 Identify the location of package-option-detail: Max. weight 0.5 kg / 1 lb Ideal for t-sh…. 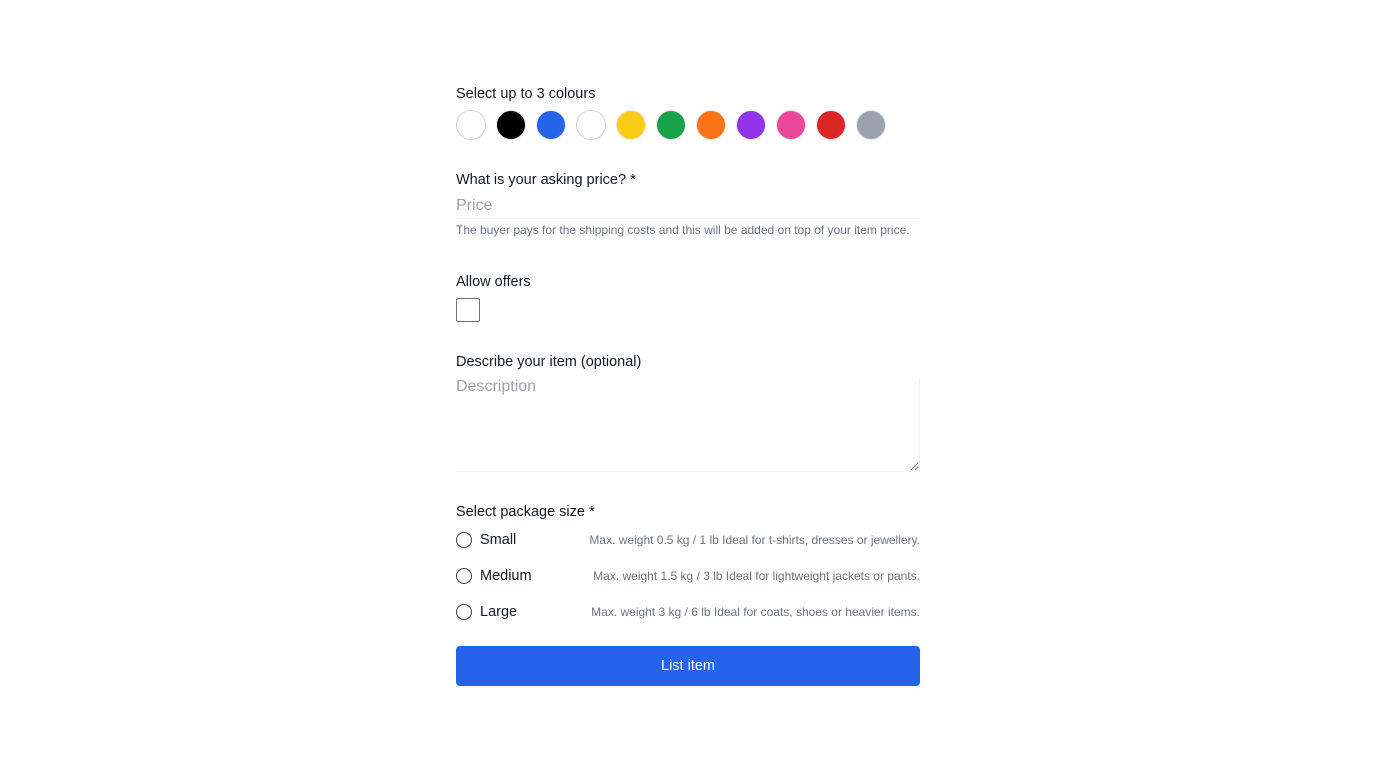
(754, 540).